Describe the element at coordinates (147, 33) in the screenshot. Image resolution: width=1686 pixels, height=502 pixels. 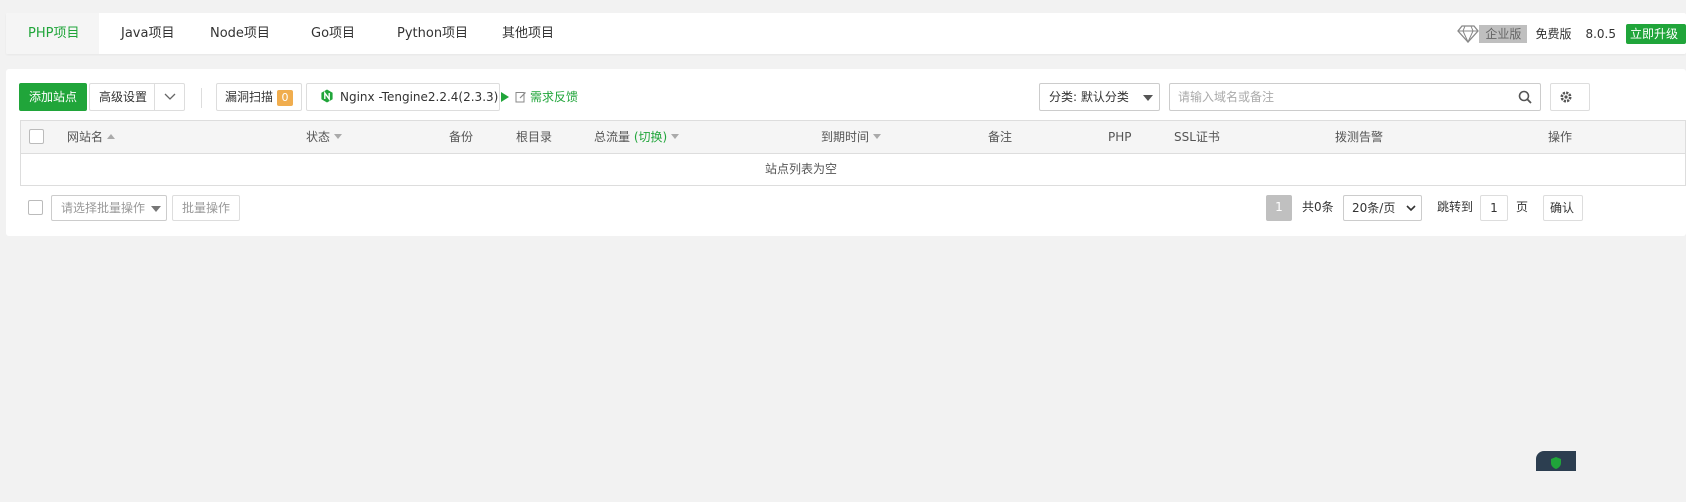
I see `tab-java: Java项目` at that location.